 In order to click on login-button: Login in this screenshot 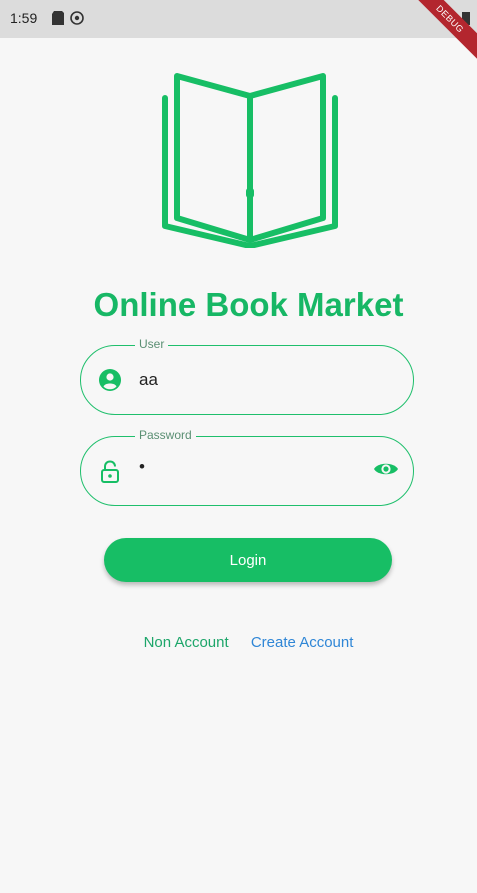, I will do `click(248, 560)`.